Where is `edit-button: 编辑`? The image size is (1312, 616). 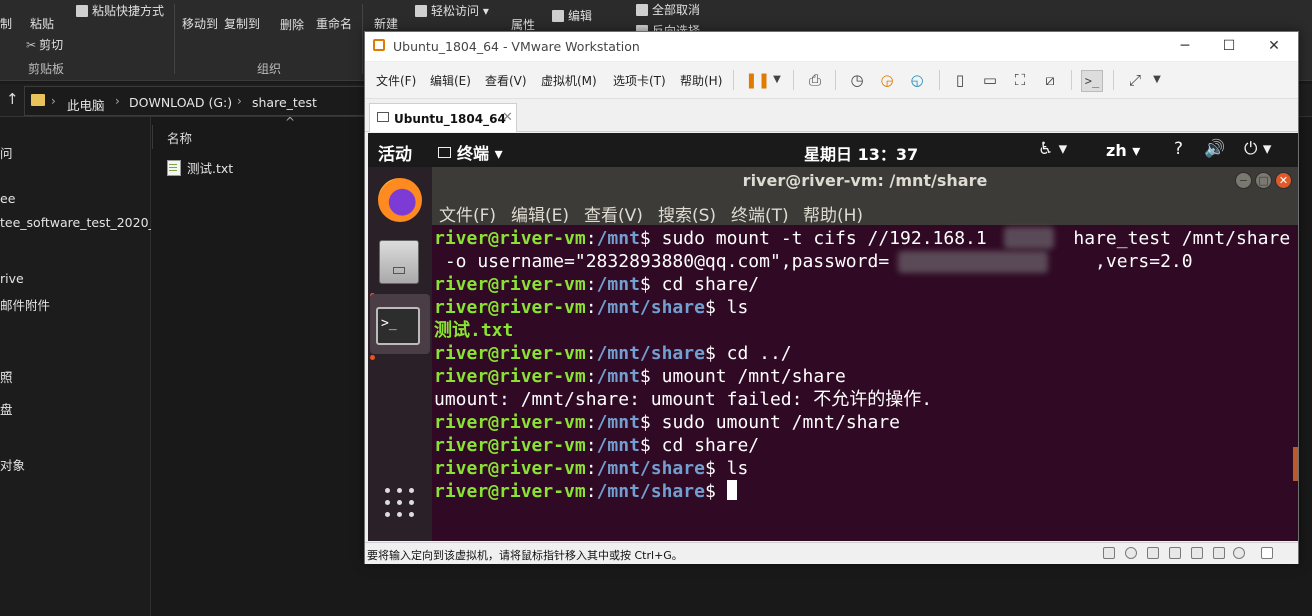
edit-button: 编辑 is located at coordinates (572, 15).